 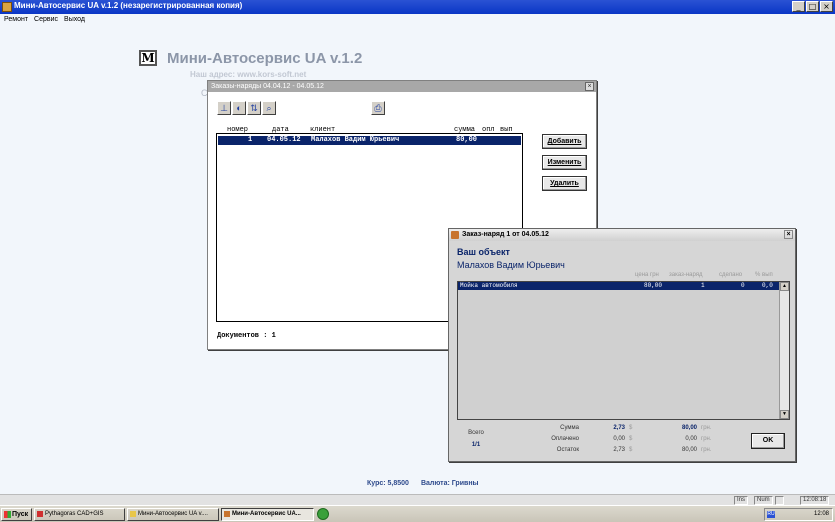 I want to click on app-address: Наш адрес: www.kors-soft.net, so click(x=248, y=74).